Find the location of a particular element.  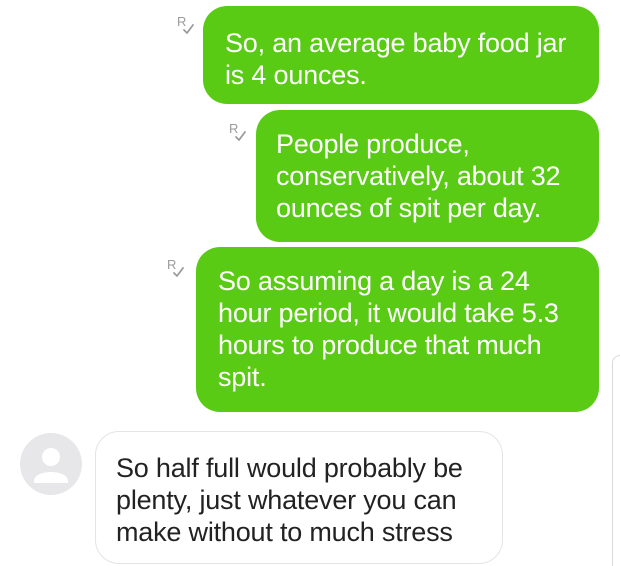

default-avatar-icon is located at coordinates (51, 464).